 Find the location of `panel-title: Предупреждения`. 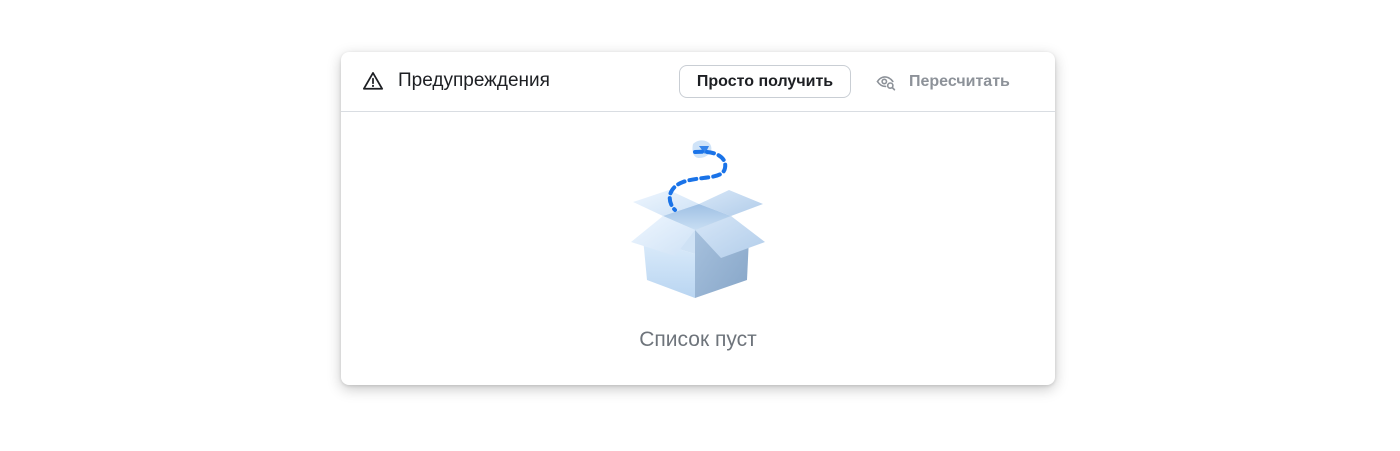

panel-title: Предупреждения is located at coordinates (474, 80).